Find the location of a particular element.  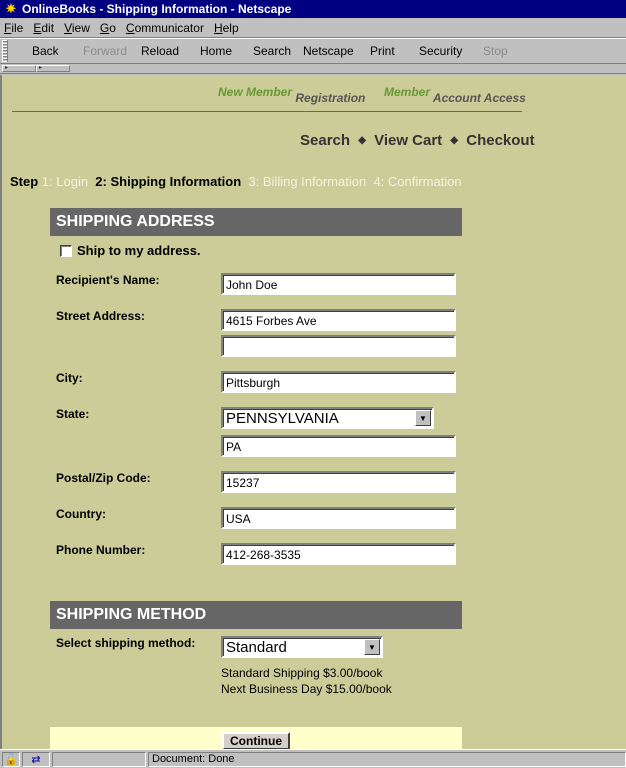

state-code-input: PA is located at coordinates (338, 446).